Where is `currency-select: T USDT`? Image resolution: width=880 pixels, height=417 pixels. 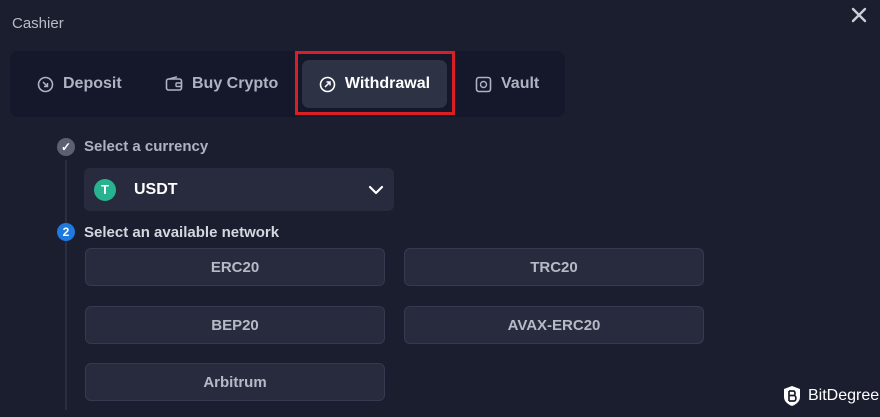 currency-select: T USDT is located at coordinates (239, 189).